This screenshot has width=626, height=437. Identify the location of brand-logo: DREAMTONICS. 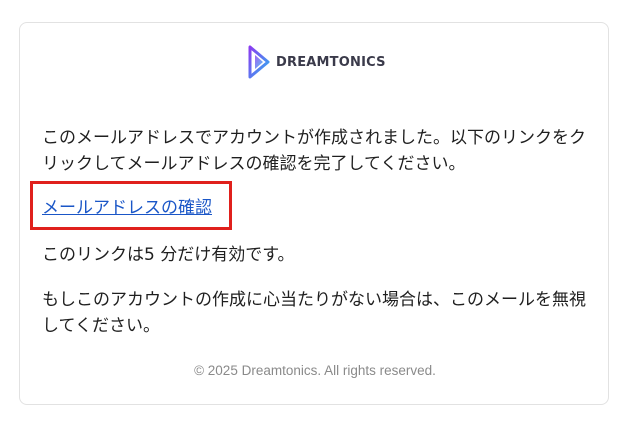
(317, 62).